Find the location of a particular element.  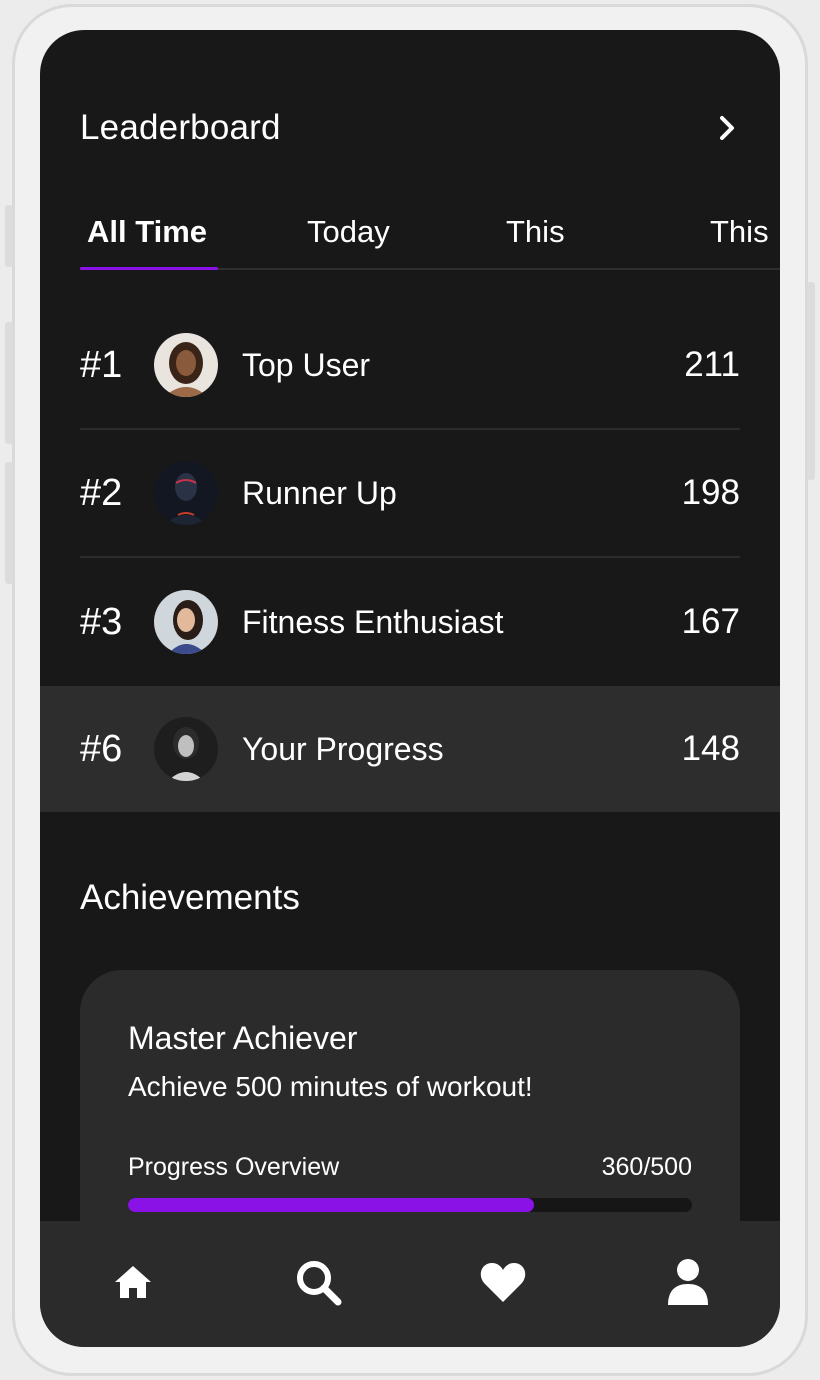

heart-icon is located at coordinates (503, 1284).